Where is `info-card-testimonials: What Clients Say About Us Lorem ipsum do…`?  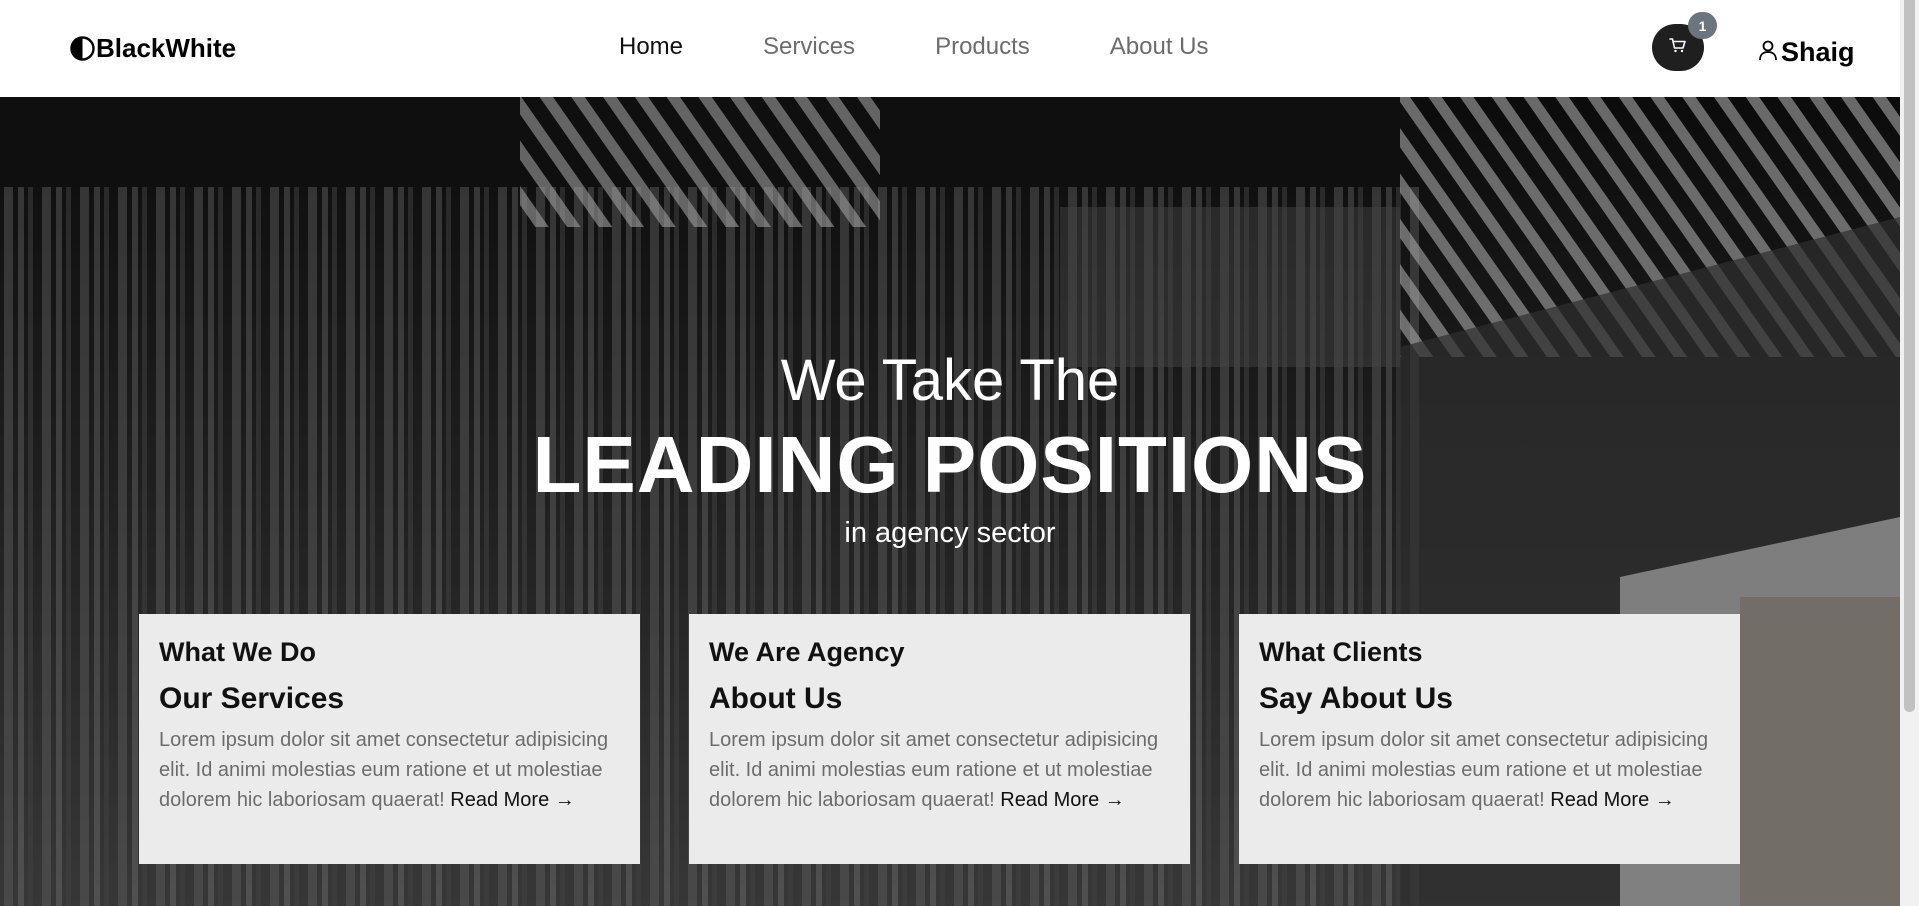
info-card-testimonials: What Clients Say About Us Lorem ipsum do… is located at coordinates (1489, 739).